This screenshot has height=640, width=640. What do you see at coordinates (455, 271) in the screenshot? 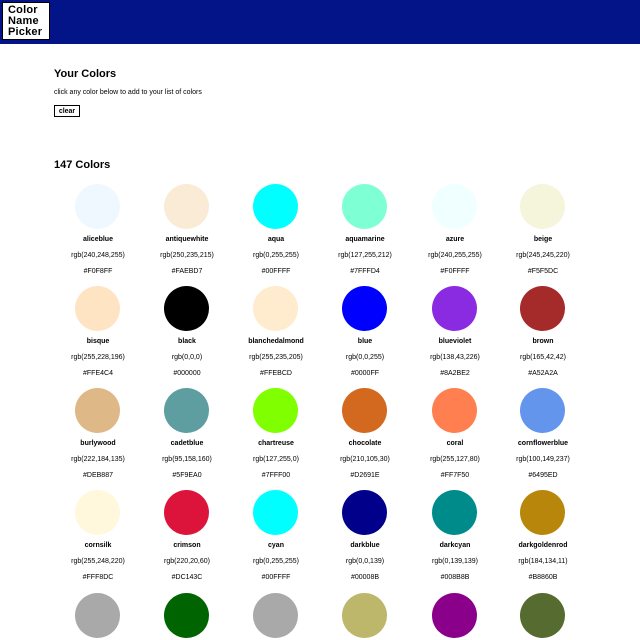
I see `color-hex: #F0FFFF` at bounding box center [455, 271].